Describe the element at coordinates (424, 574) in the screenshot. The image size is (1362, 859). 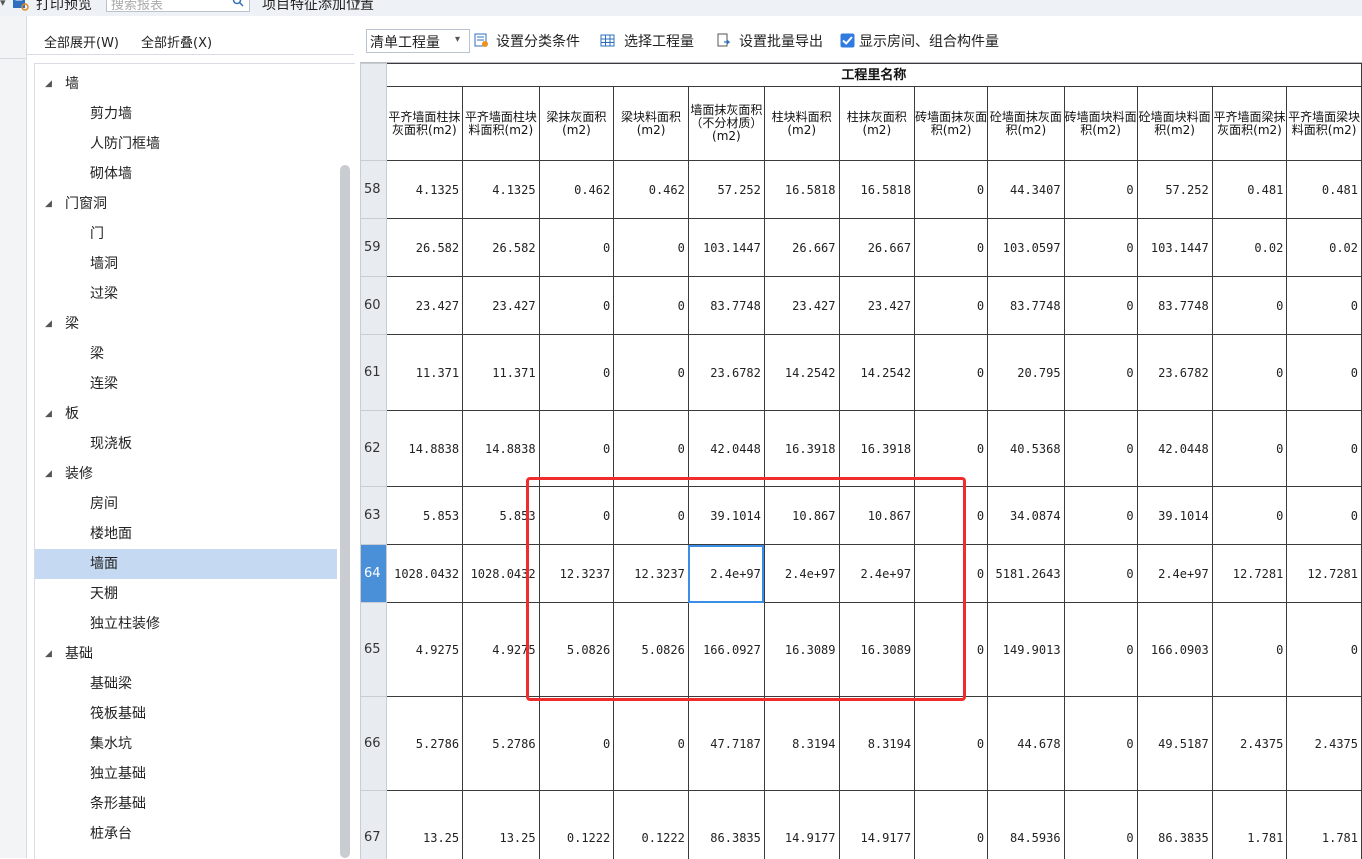
I see `table-cell: 1028.0432` at that location.